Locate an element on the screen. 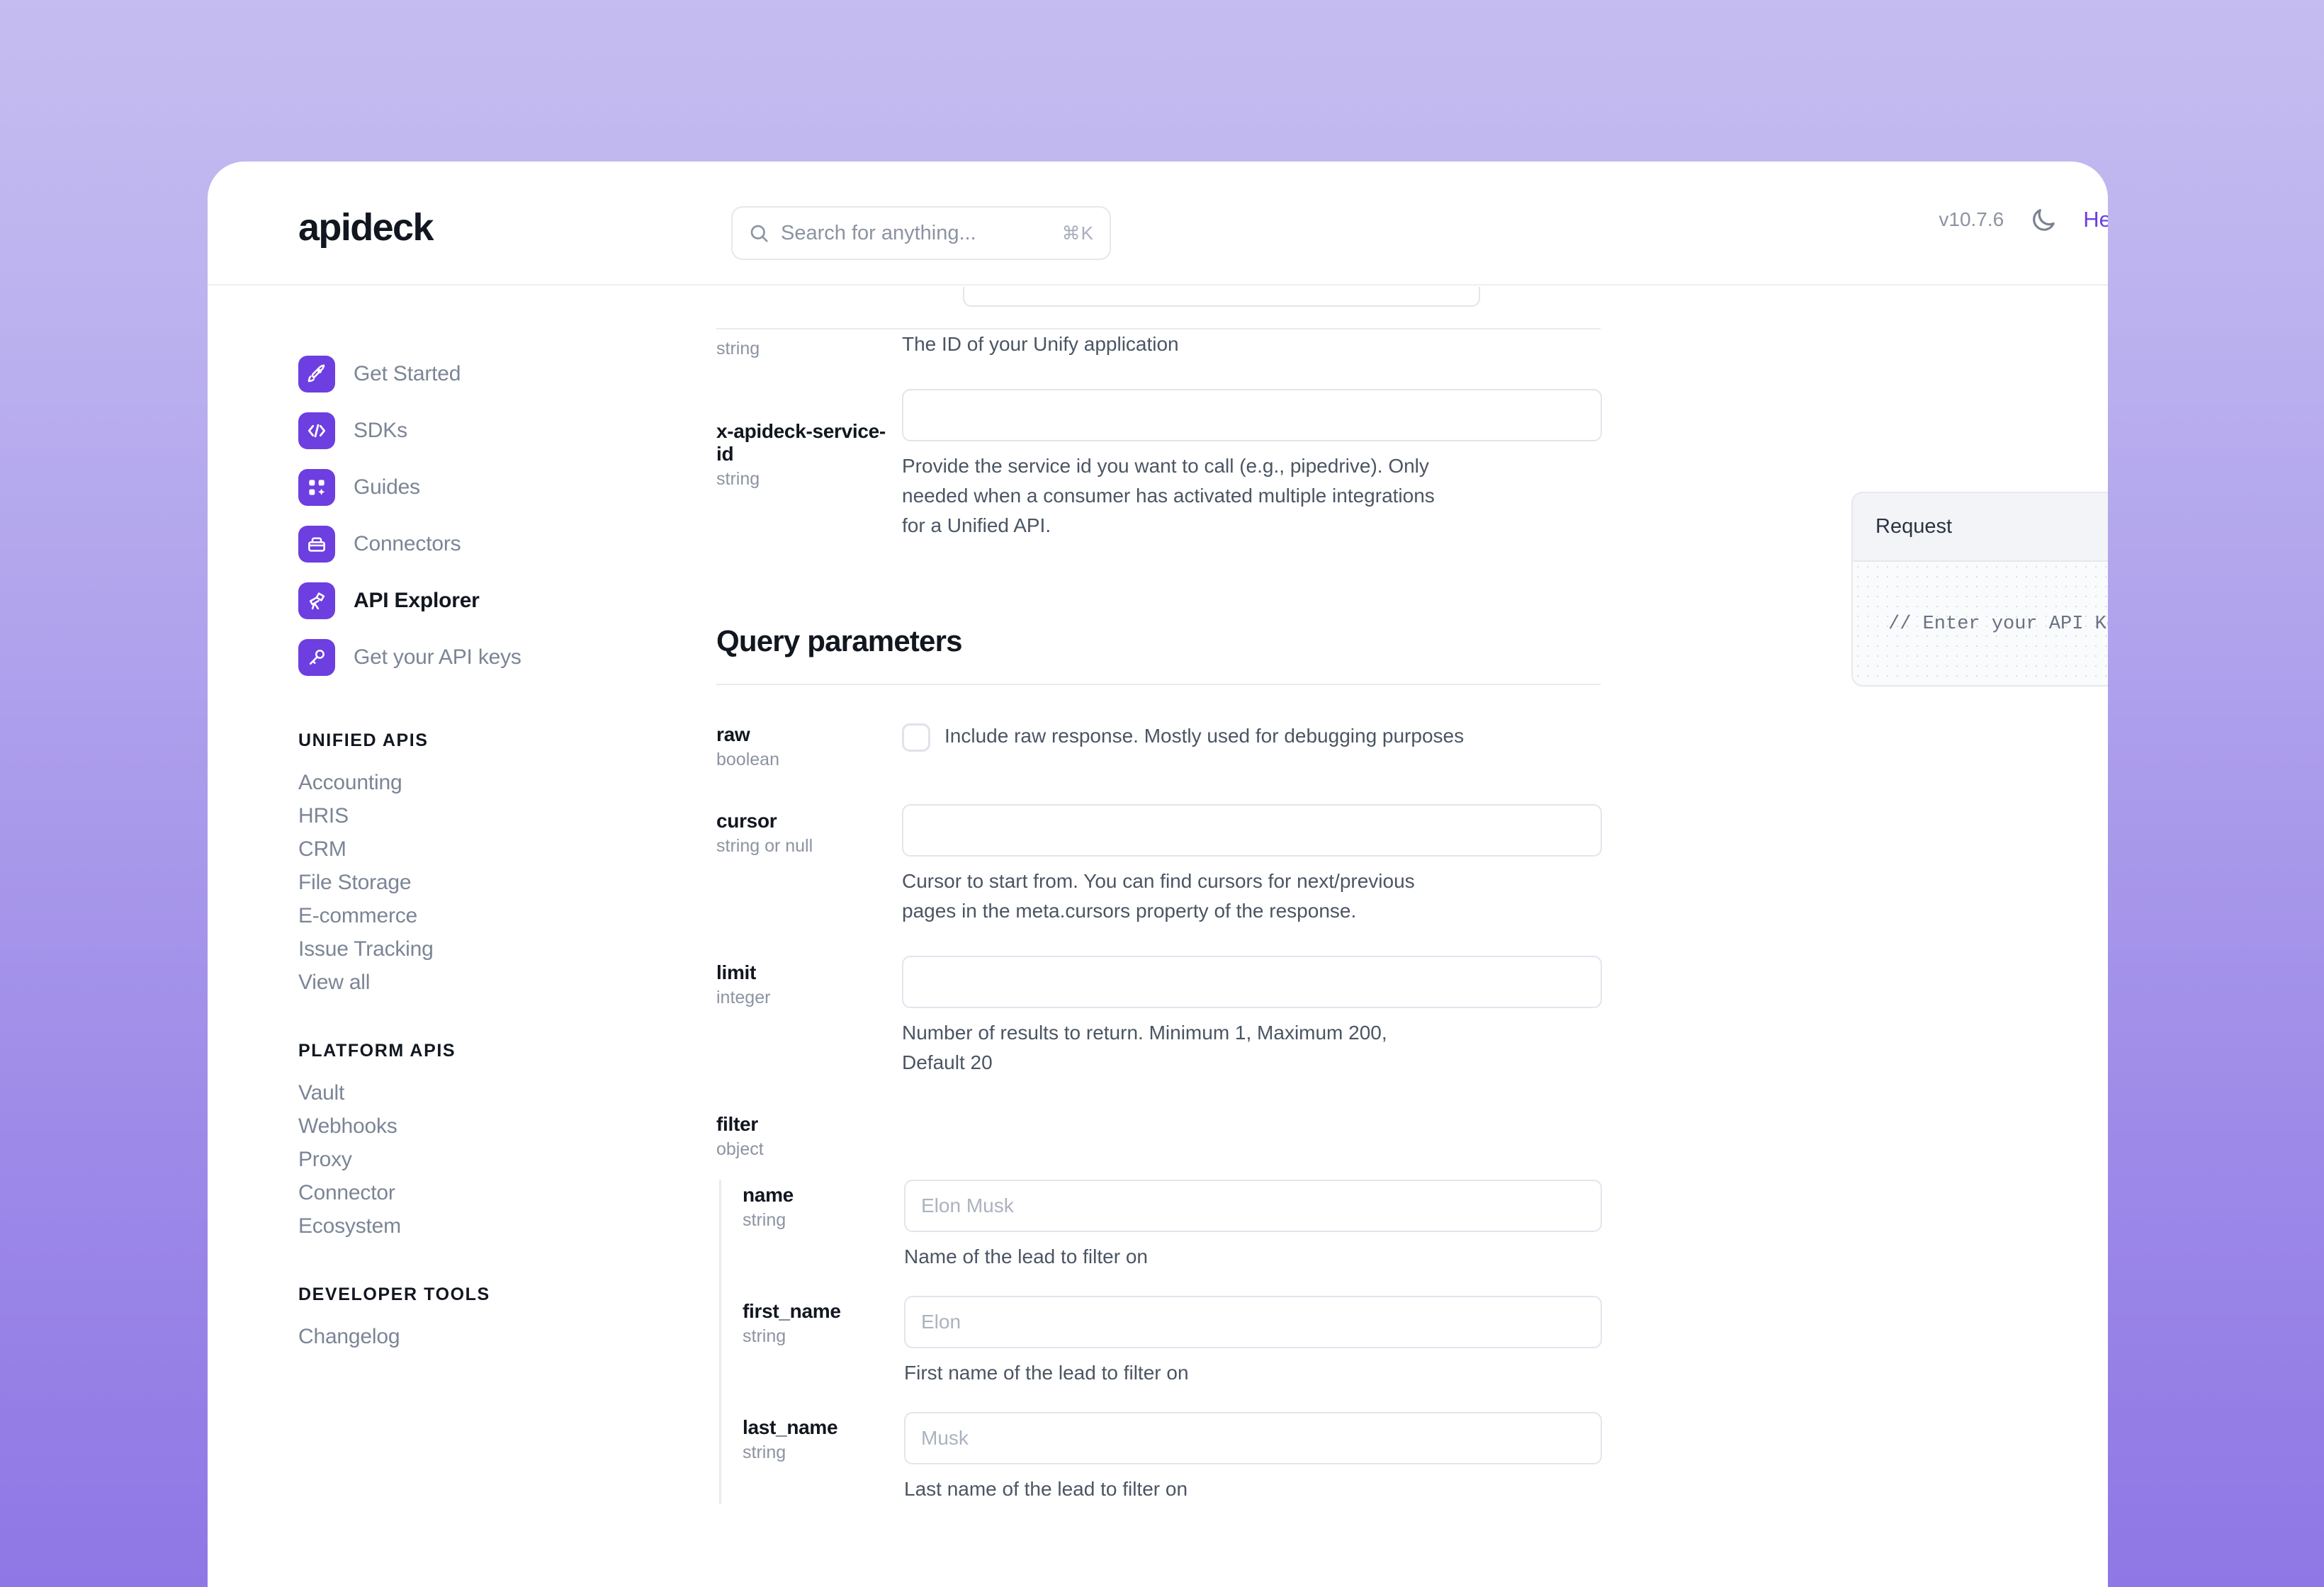 This screenshot has width=2324, height=1587. code-brackets-icon is located at coordinates (316, 430).